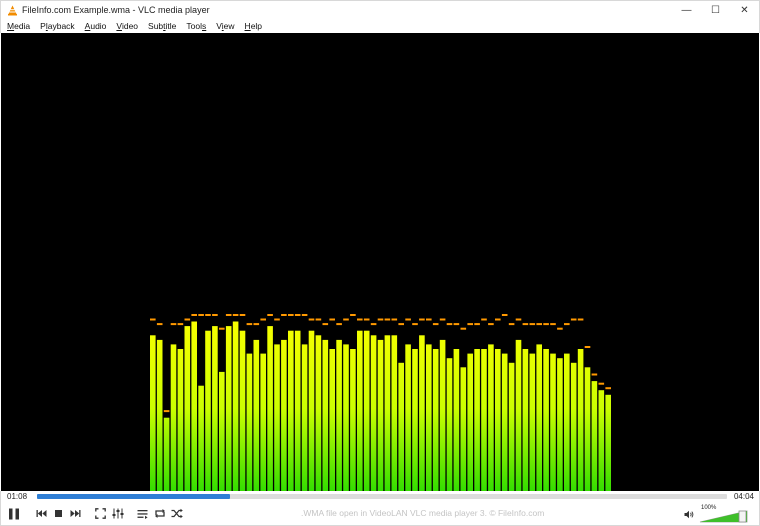  Describe the element at coordinates (117, 513) in the screenshot. I see `extended-settings-button` at that location.